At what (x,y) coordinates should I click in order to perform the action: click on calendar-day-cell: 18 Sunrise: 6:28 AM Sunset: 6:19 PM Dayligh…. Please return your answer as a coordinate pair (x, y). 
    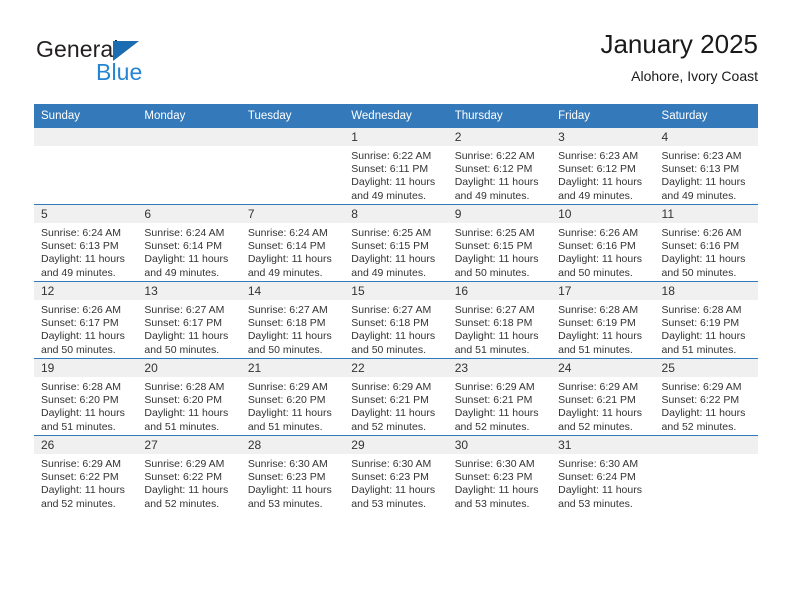
    Looking at the image, I should click on (706, 320).